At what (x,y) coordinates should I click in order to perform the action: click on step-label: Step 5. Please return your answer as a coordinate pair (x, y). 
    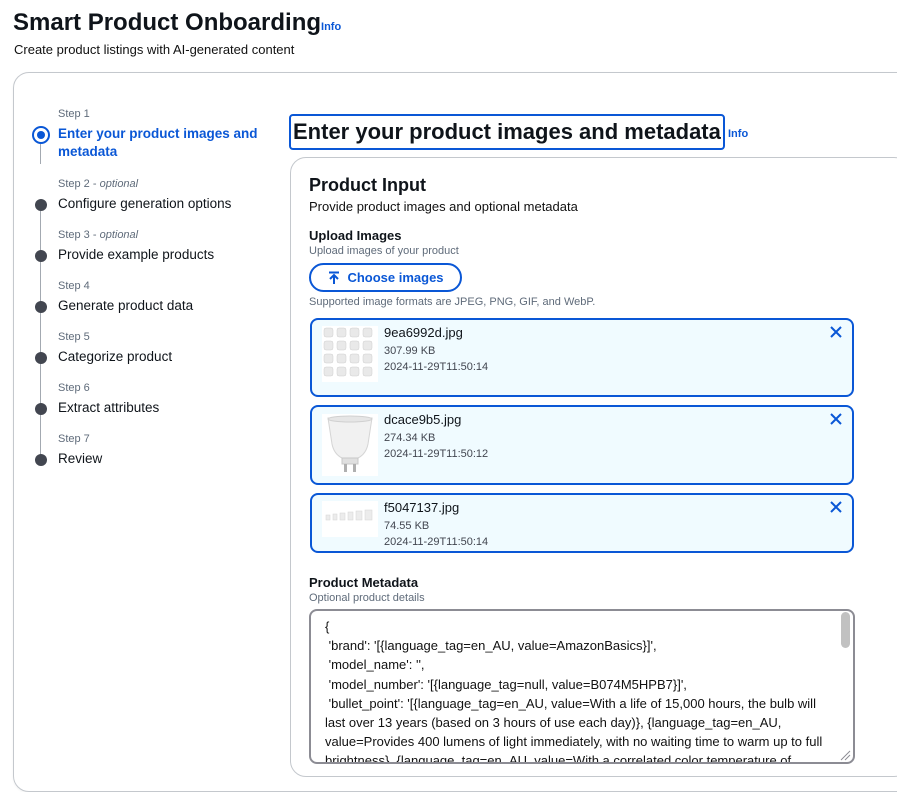
    Looking at the image, I should click on (74, 337).